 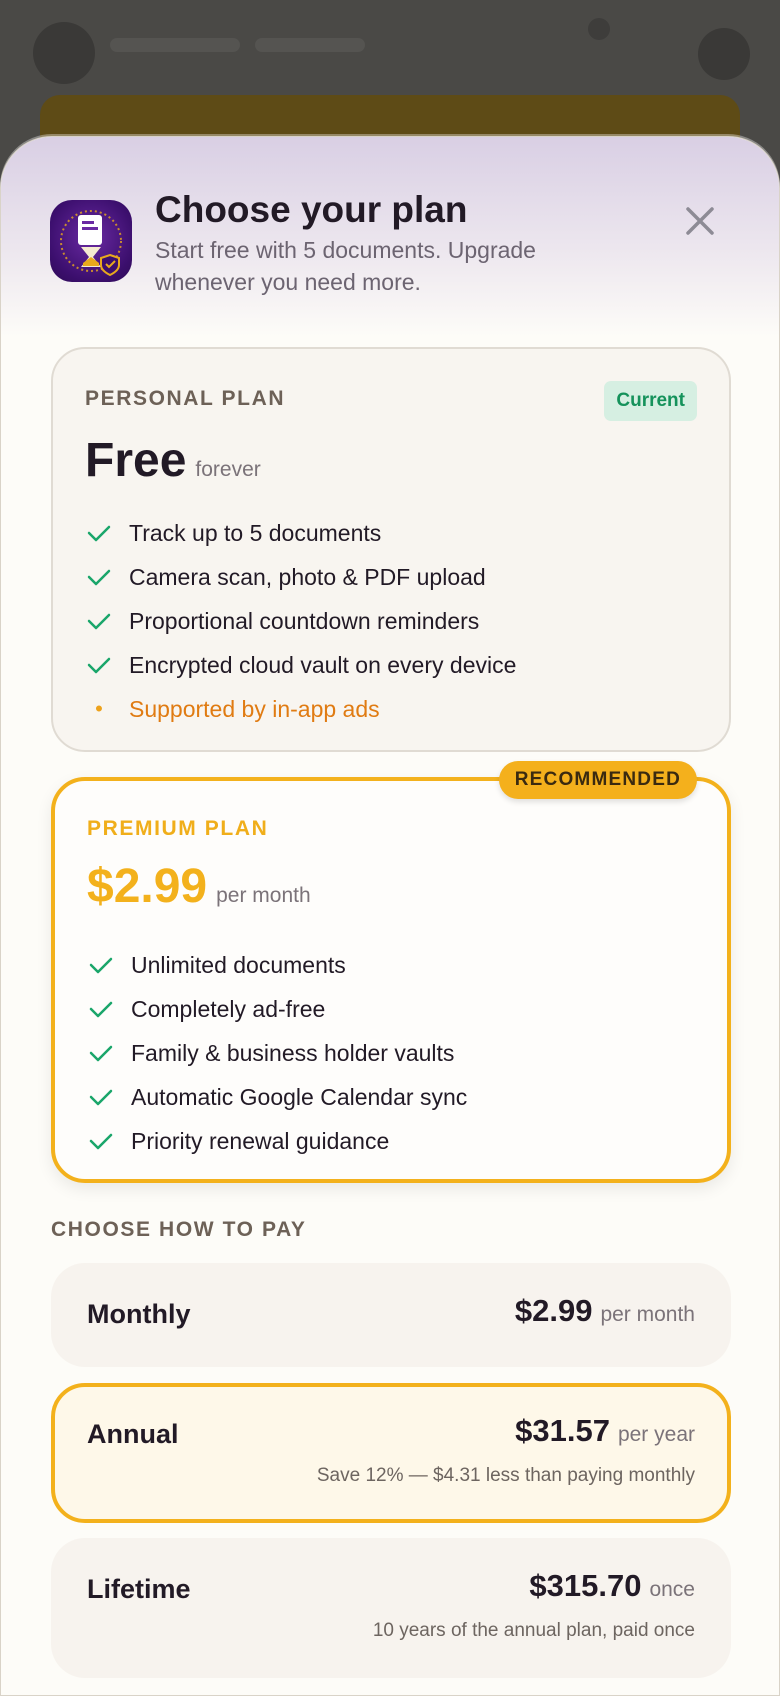 I want to click on feature-item: Automatic Google Calendar sync, so click(x=277, y=1097).